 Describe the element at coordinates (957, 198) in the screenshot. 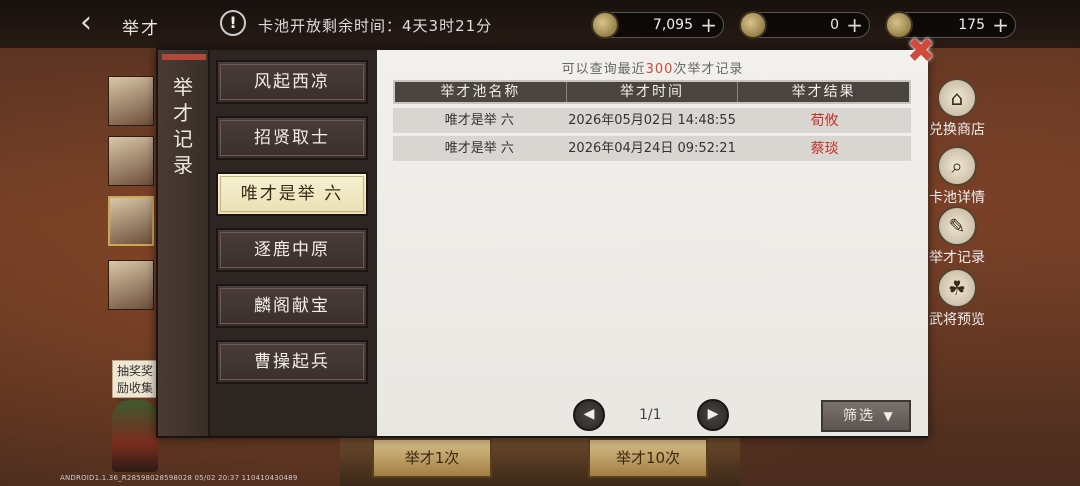

I see `side-menu-label: 卡池详情` at that location.